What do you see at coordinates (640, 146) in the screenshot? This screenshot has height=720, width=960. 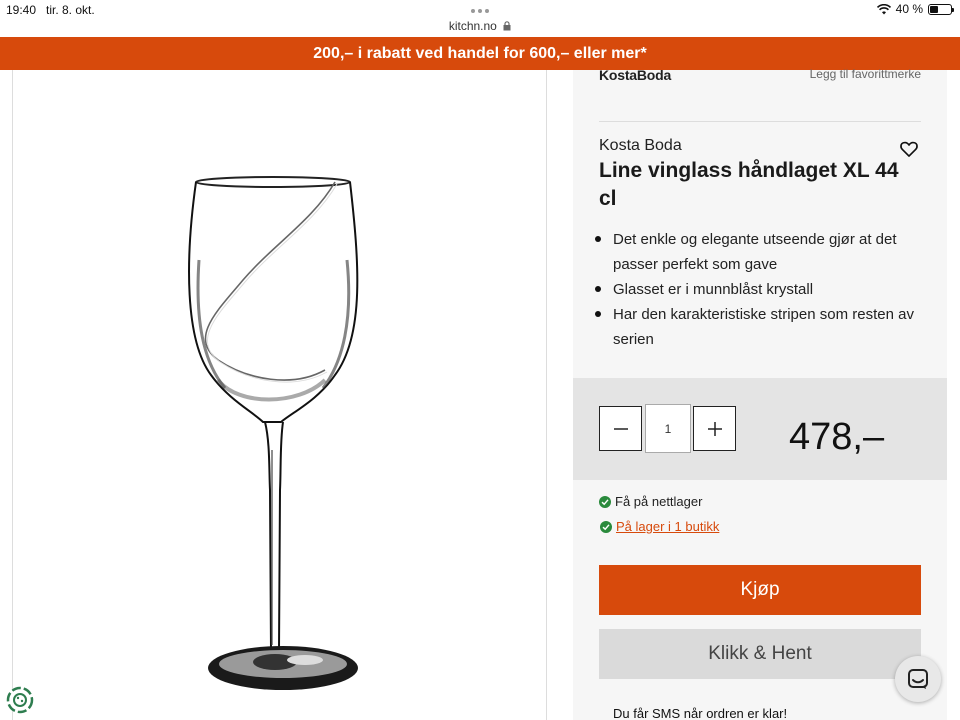 I see `product-brand: Kosta Boda` at bounding box center [640, 146].